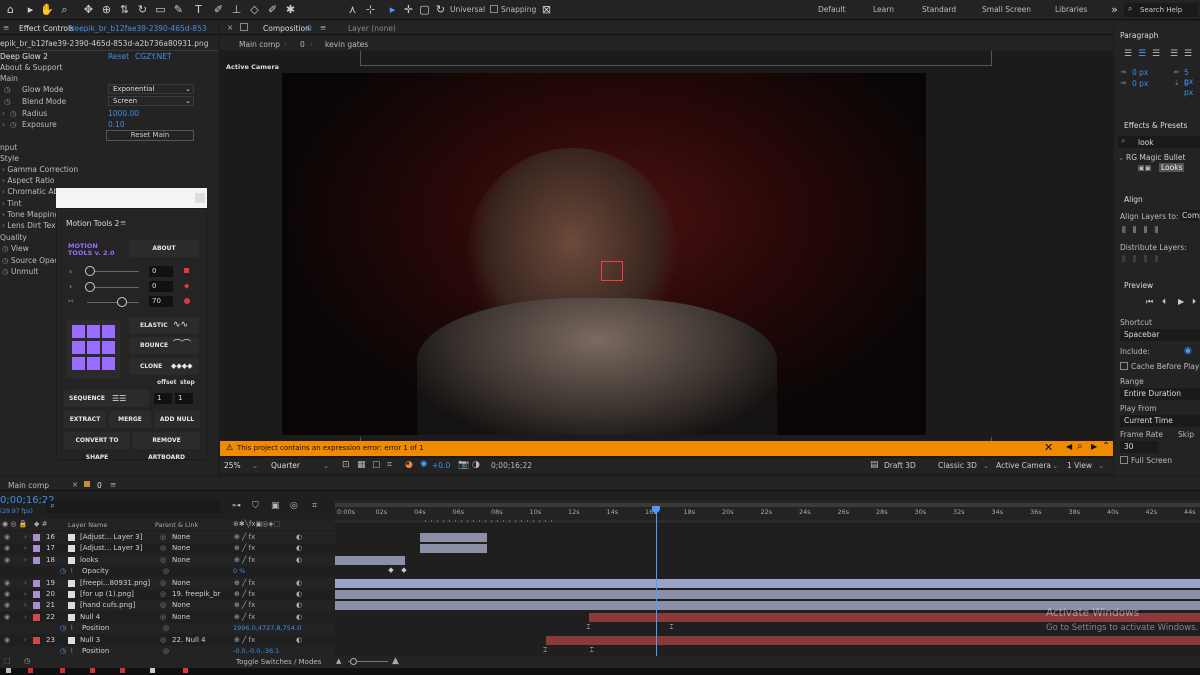 The width and height of the screenshot is (1200, 675). What do you see at coordinates (612, 271) in the screenshot?
I see `anchor-point-marker` at bounding box center [612, 271].